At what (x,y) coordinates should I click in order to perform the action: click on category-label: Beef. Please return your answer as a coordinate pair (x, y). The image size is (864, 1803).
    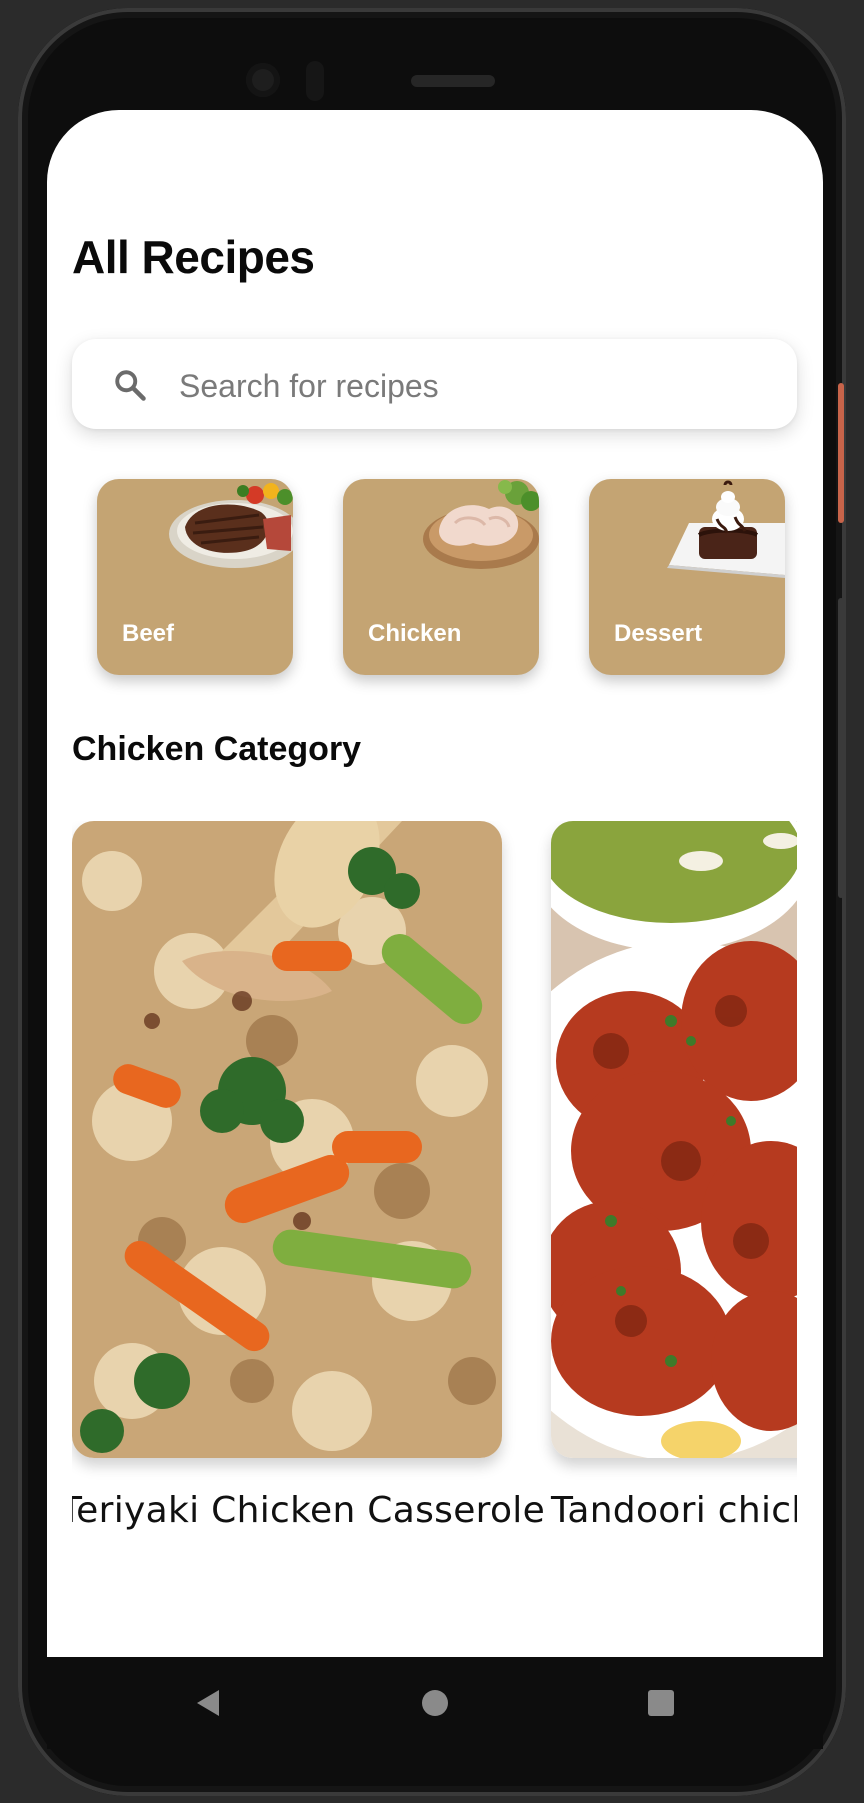
    Looking at the image, I should click on (148, 633).